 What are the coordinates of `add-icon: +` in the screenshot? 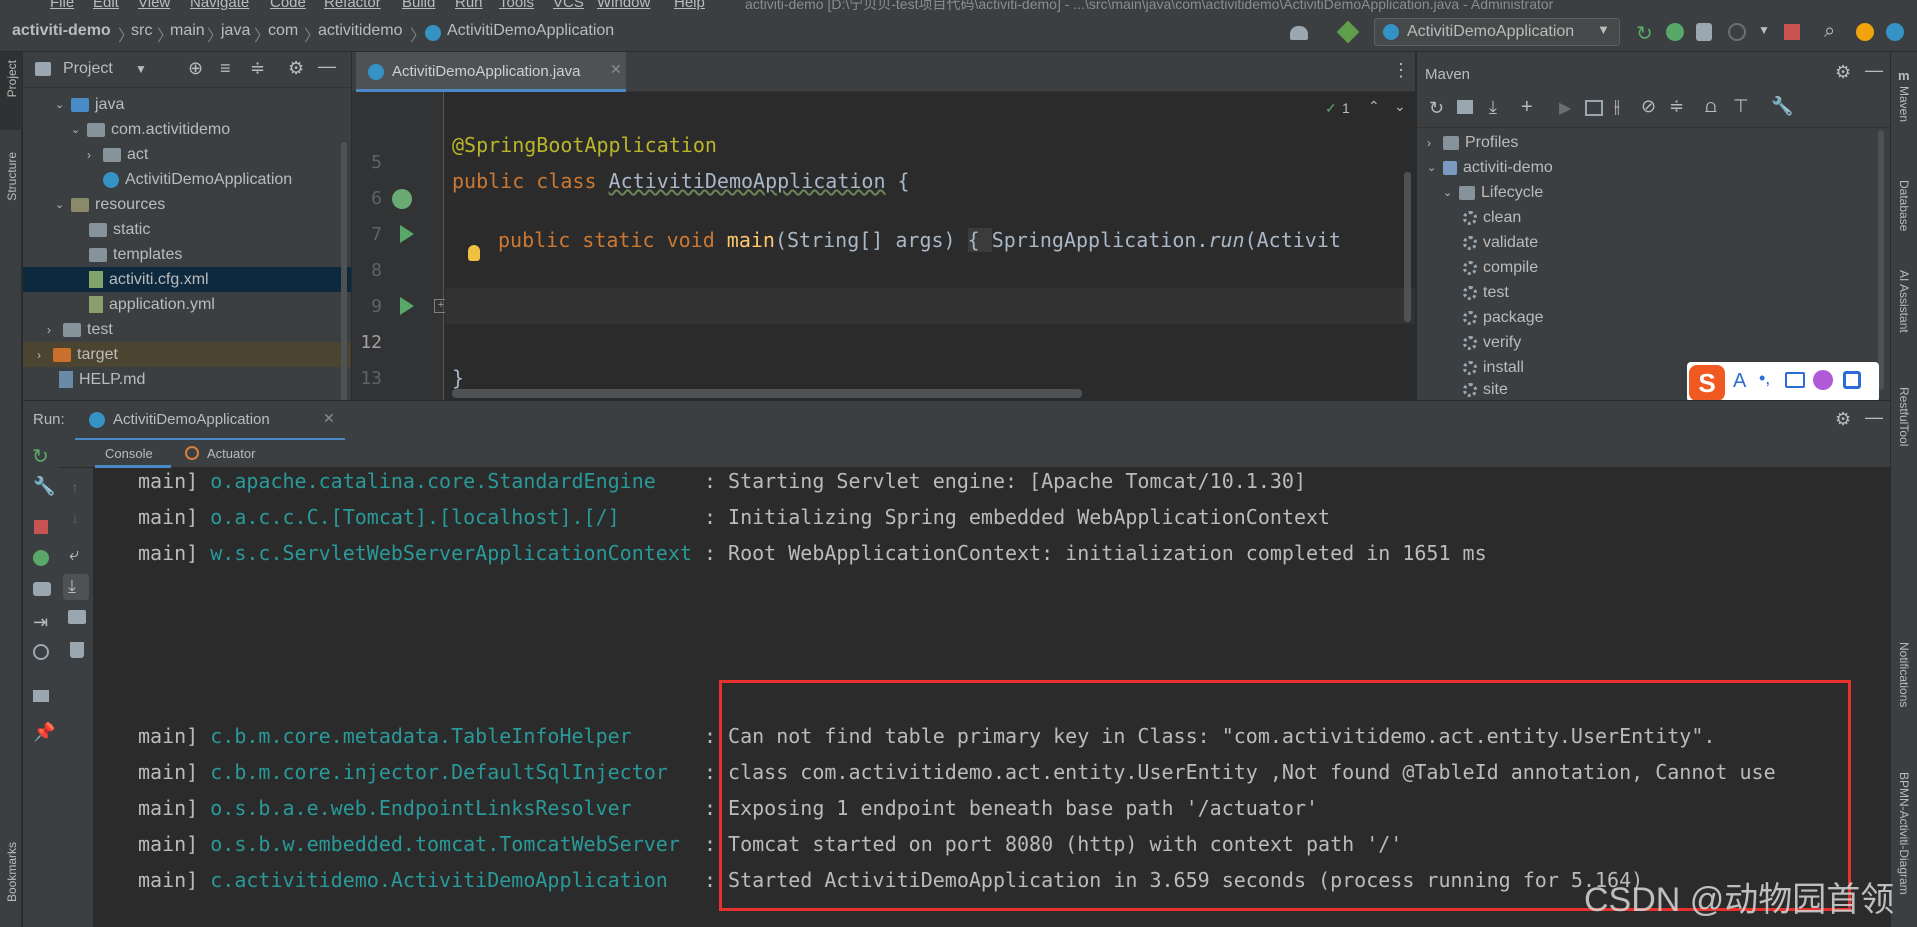 It's located at (1527, 107).